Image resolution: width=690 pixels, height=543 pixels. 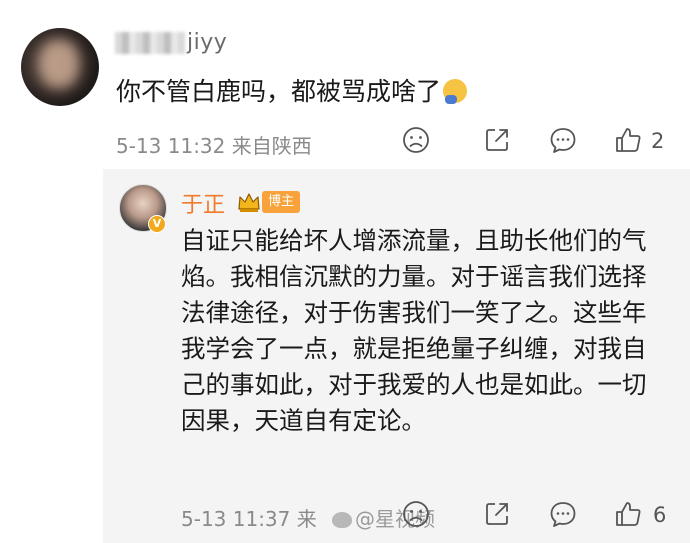 I want to click on comment-meta: 5-13 11:32 来自陕西, so click(x=214, y=146).